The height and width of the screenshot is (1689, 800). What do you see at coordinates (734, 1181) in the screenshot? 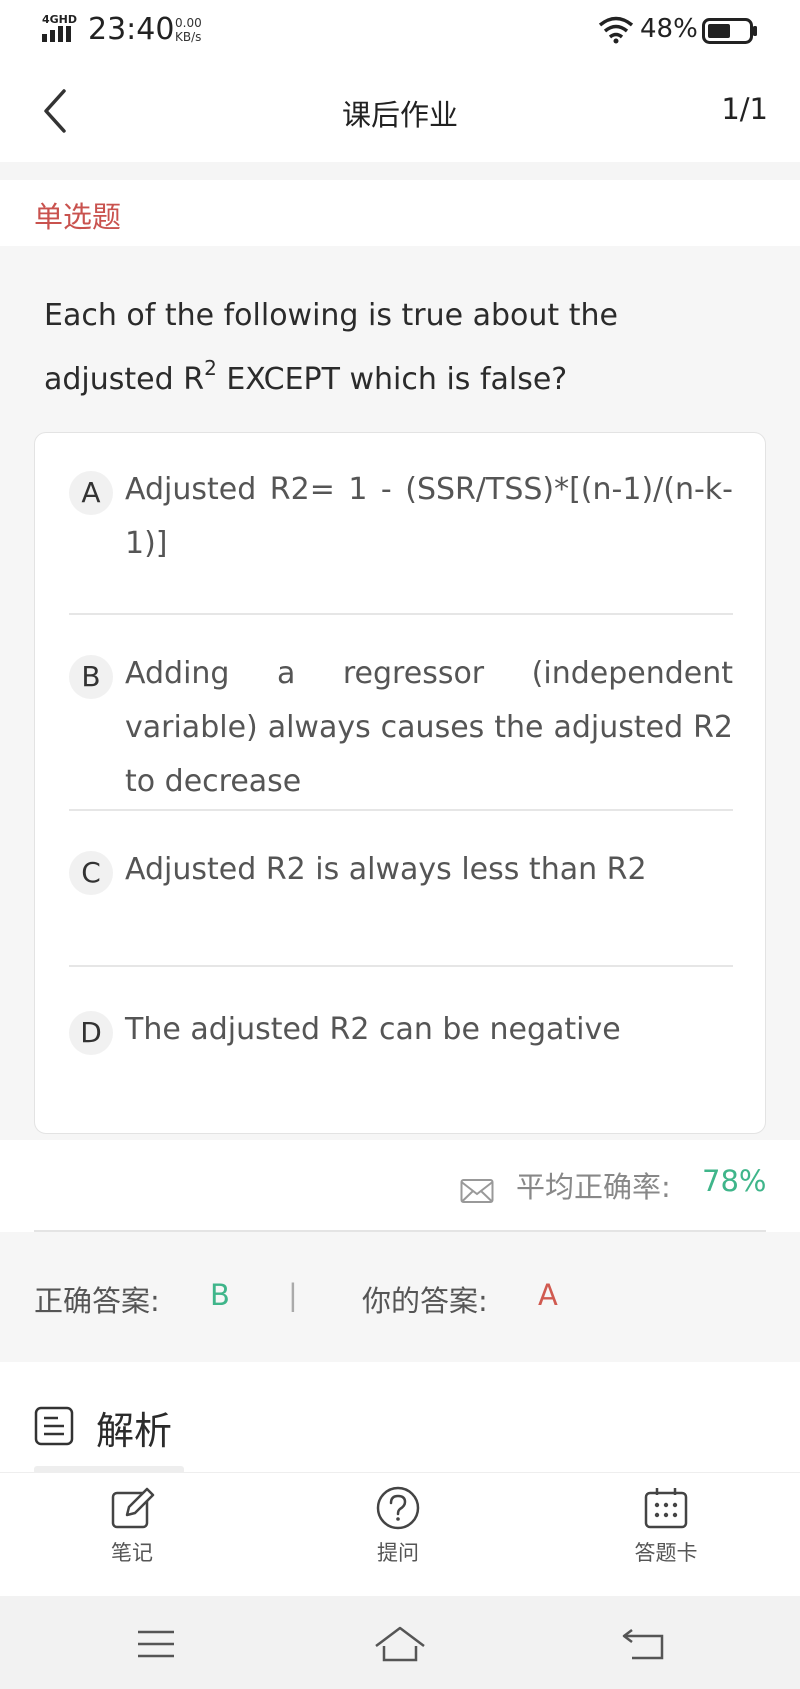
I see `accuracy-value: 78%` at bounding box center [734, 1181].